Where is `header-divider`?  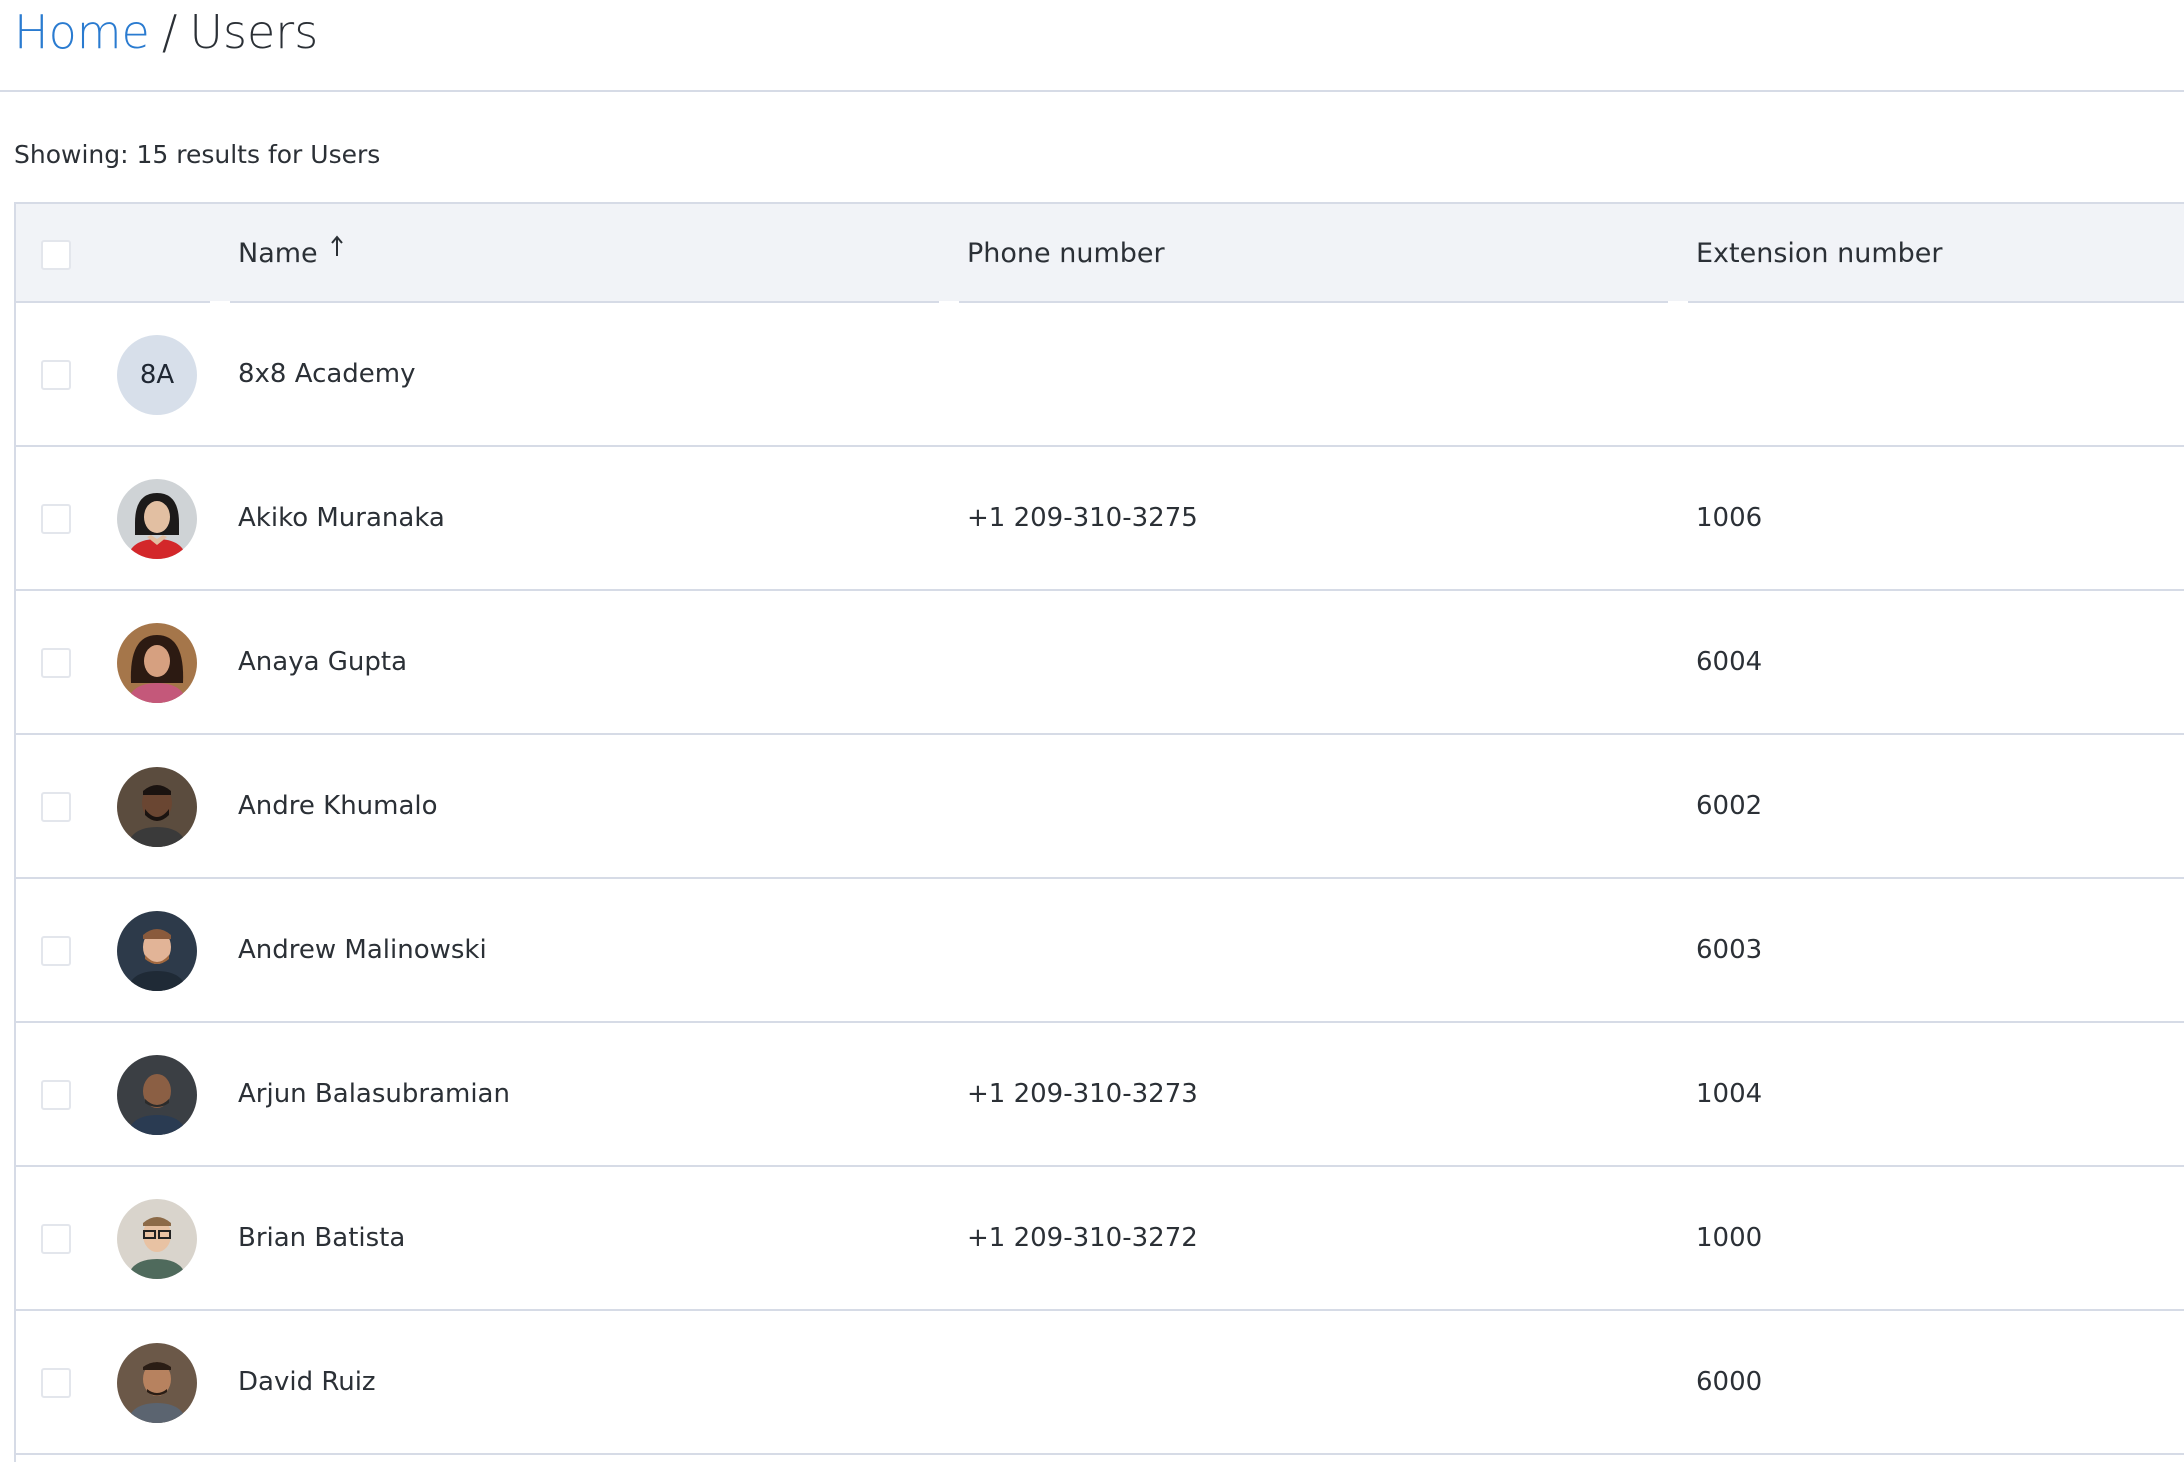
header-divider is located at coordinates (1092, 91).